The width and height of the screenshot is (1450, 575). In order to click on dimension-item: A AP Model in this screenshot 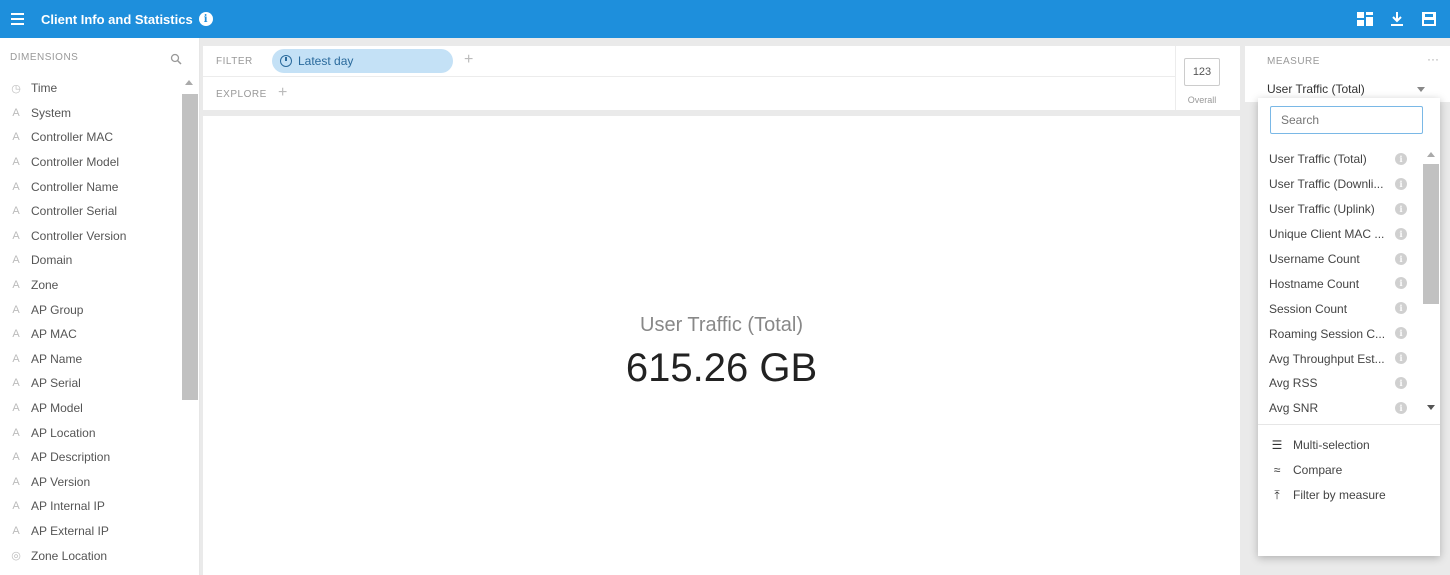, I will do `click(90, 408)`.